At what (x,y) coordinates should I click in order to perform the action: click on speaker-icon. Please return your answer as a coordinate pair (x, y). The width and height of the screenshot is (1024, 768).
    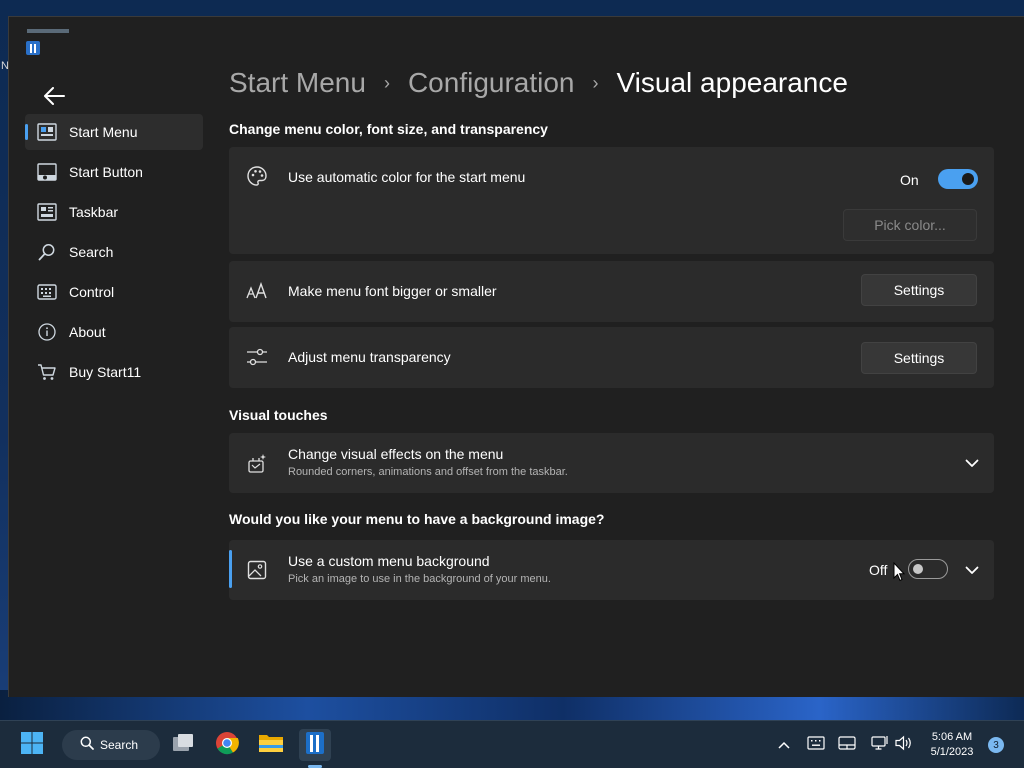
    Looking at the image, I should click on (904, 745).